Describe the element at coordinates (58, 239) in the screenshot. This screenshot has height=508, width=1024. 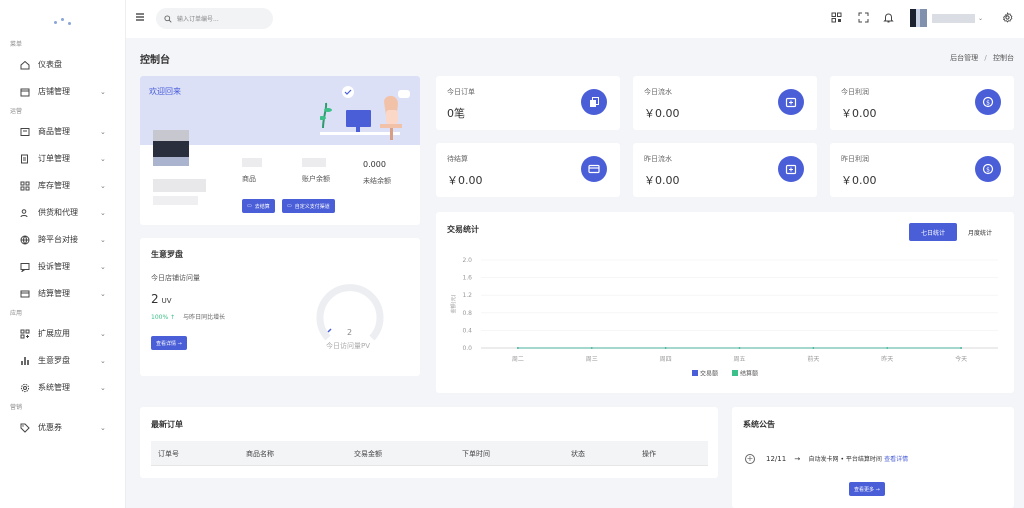
I see `sidebar-item-label: 跨平台对接` at that location.